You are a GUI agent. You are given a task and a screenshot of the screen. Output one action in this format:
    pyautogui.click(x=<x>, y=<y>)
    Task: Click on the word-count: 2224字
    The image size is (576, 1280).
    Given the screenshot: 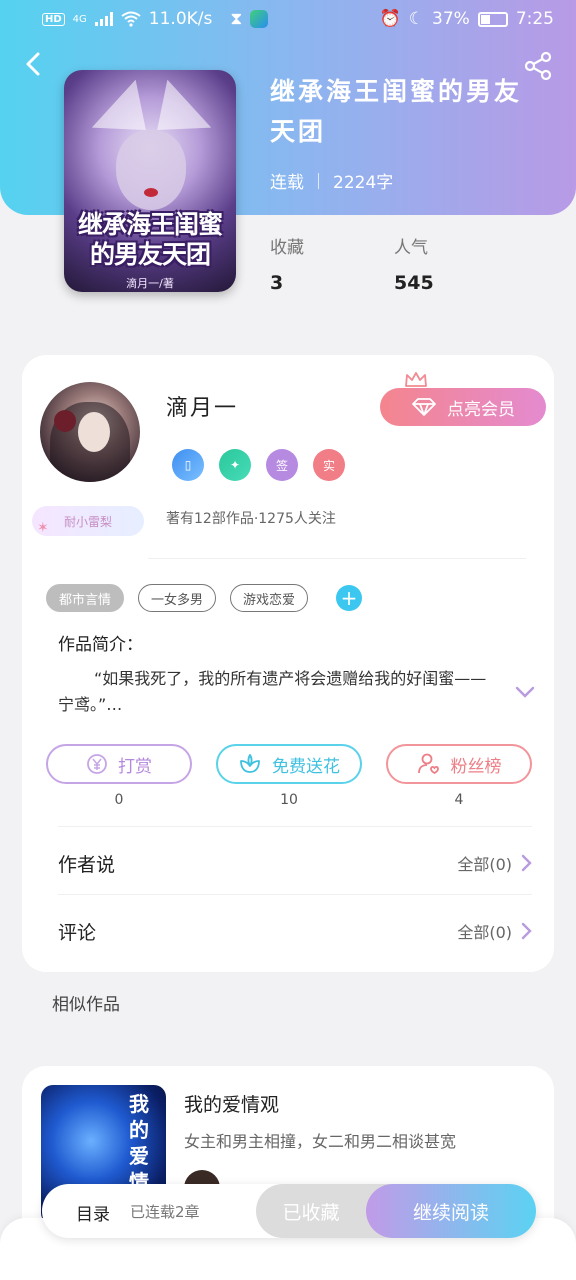 What is the action you would take?
    pyautogui.click(x=363, y=183)
    